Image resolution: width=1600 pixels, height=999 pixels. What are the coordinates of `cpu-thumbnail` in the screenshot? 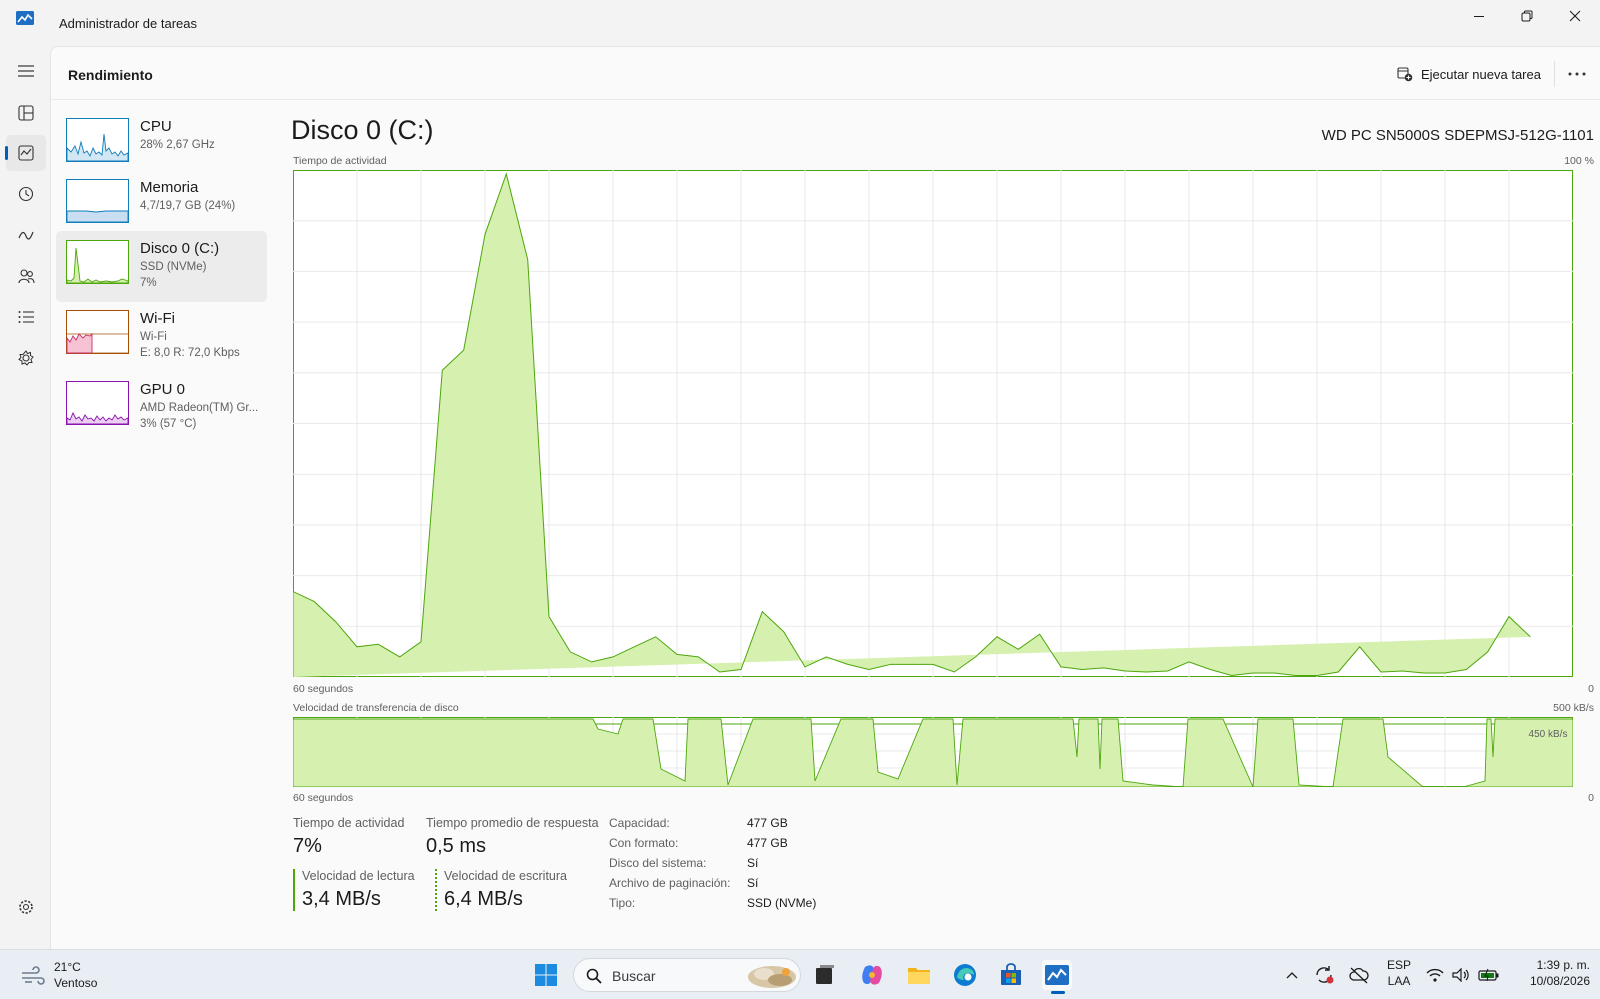 It's located at (97, 140).